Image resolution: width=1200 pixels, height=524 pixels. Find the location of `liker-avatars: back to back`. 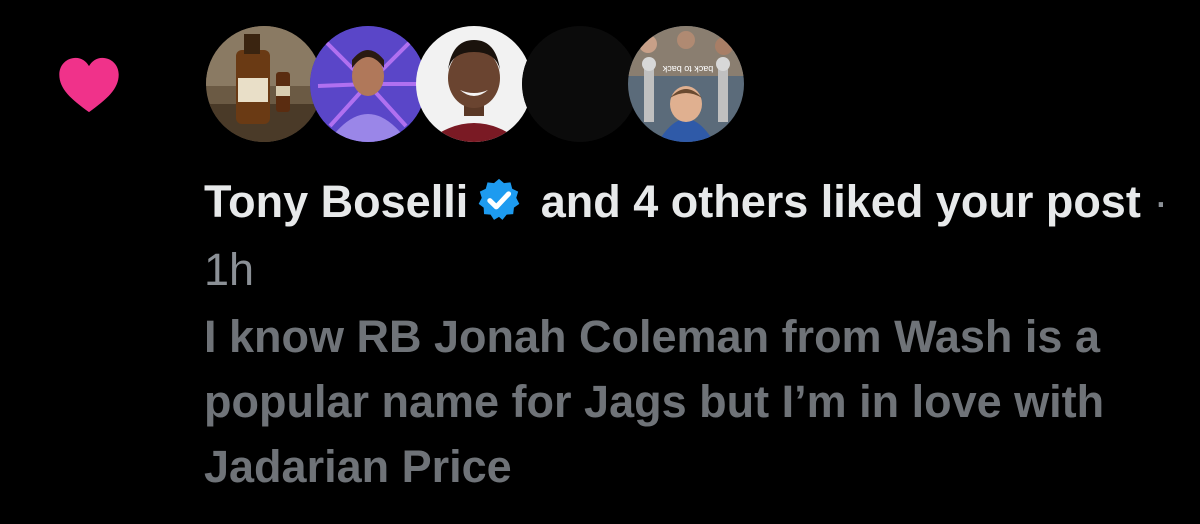

liker-avatars: back to back is located at coordinates (486, 86).